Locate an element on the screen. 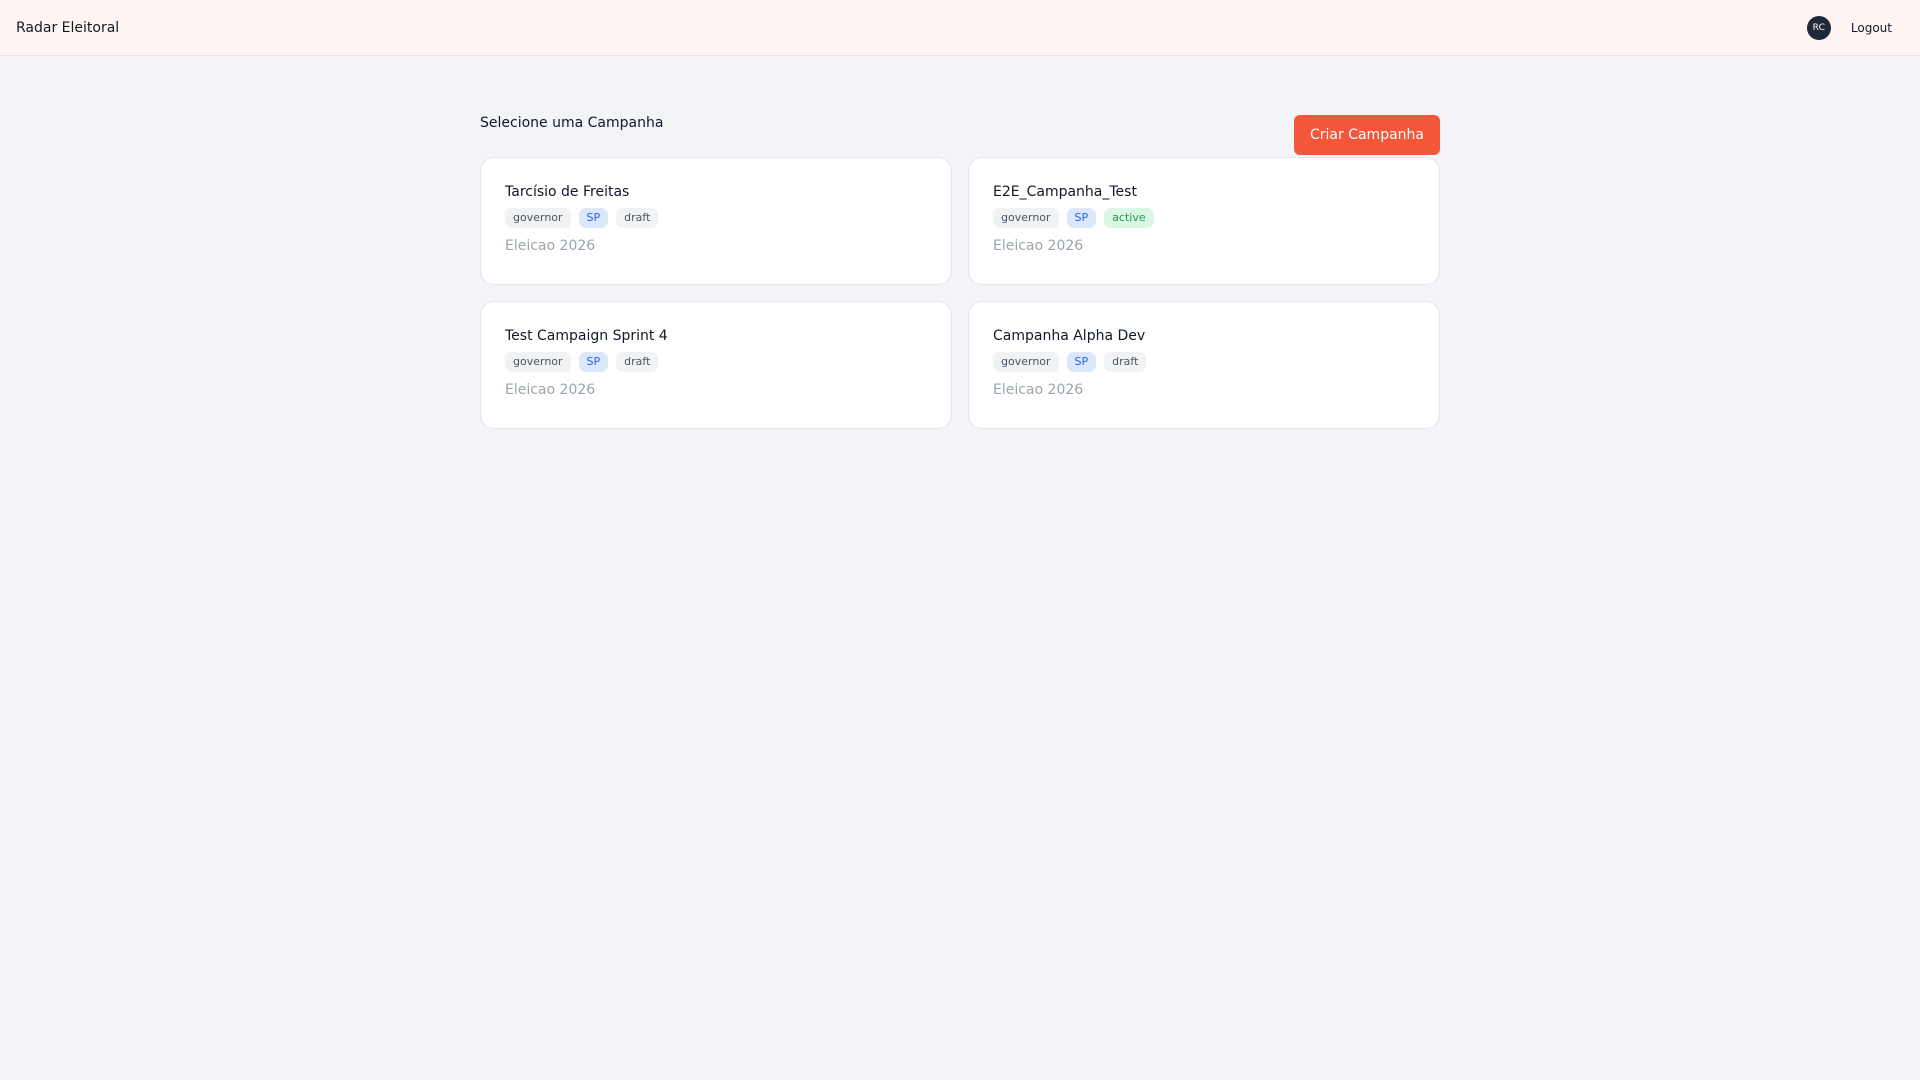 This screenshot has width=1920, height=1080. brand-title: Radar Eleitoral is located at coordinates (68, 27).